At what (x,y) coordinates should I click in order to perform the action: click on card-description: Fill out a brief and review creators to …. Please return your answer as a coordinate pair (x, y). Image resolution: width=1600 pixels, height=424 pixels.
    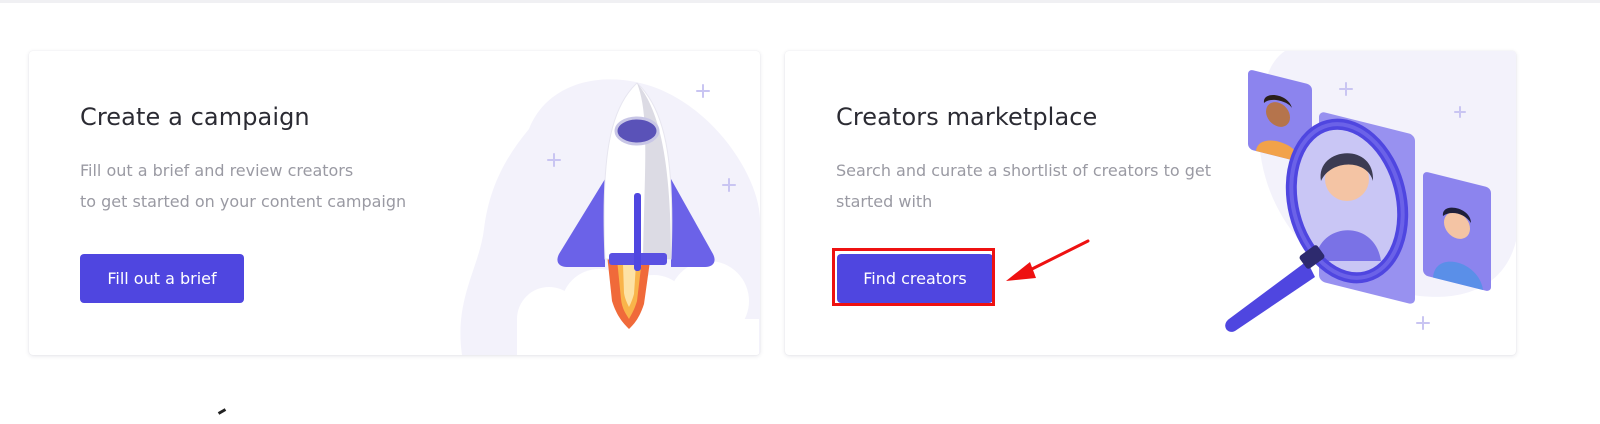
    Looking at the image, I should click on (243, 186).